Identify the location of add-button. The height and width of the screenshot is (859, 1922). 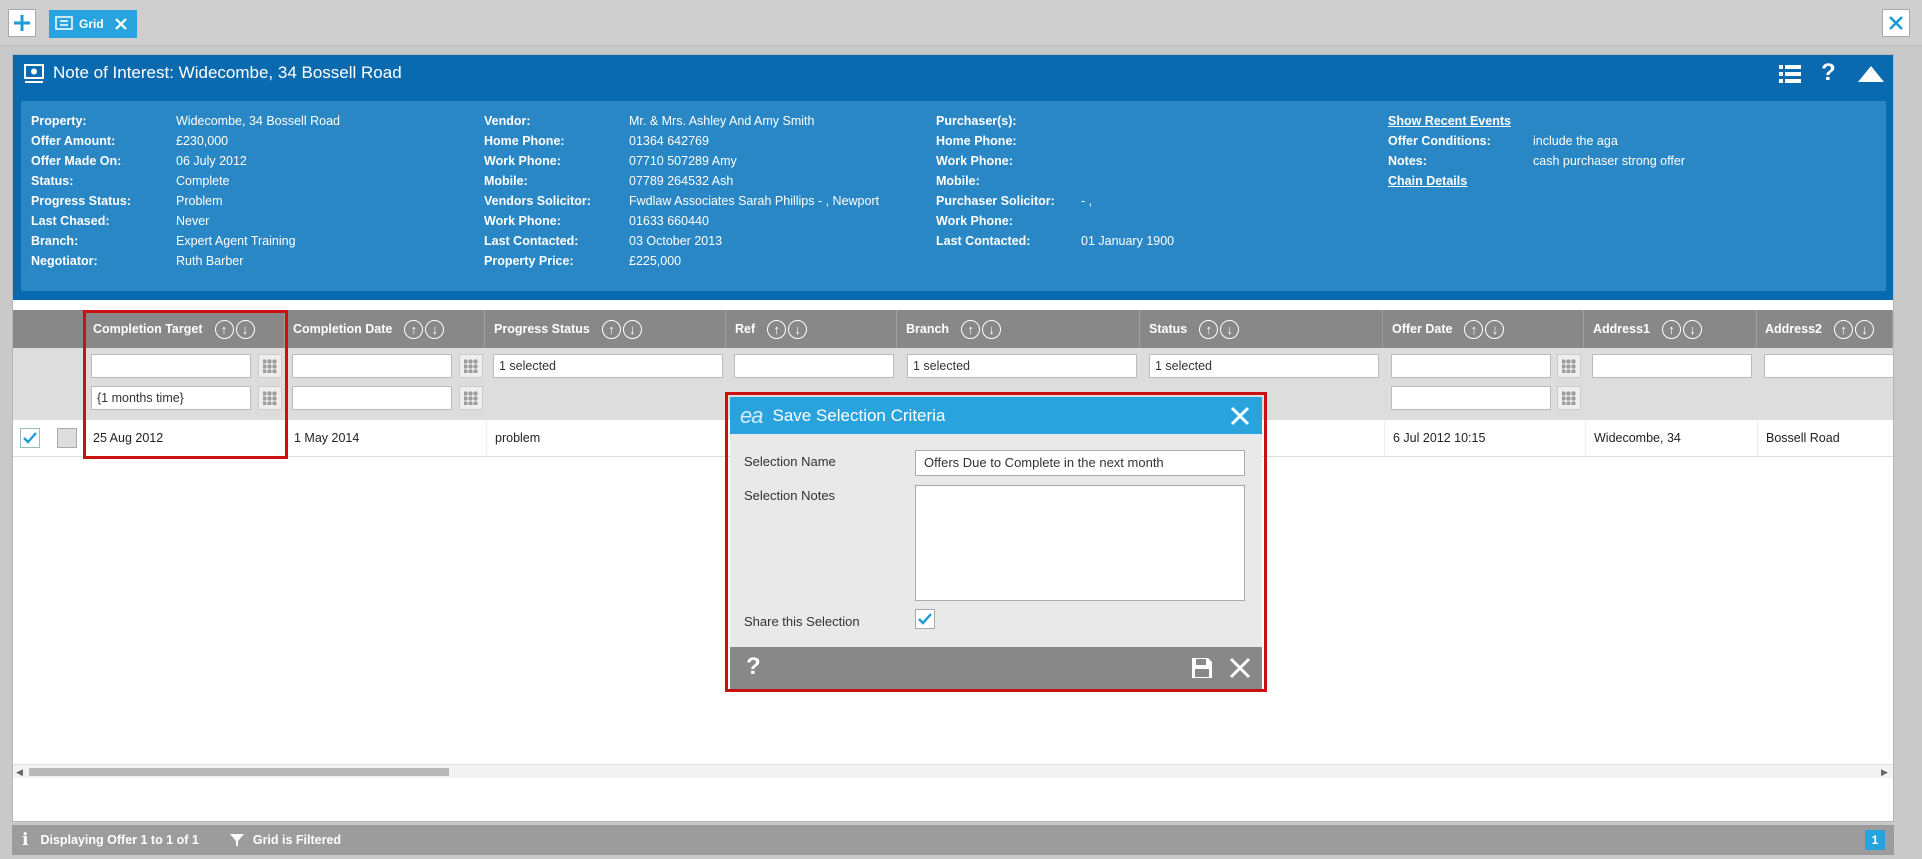
(22, 23).